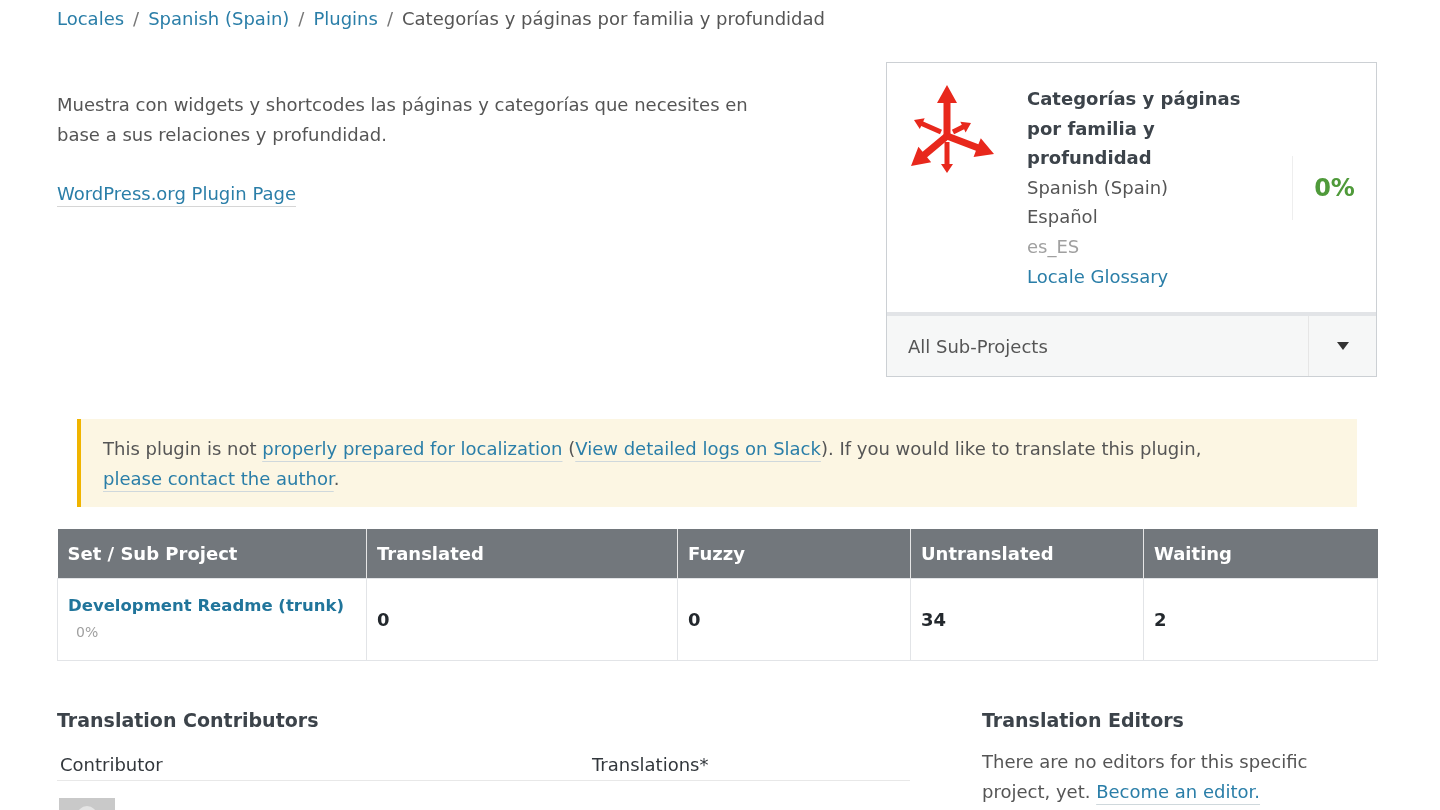  What do you see at coordinates (212, 554) in the screenshot?
I see `column-header: Set / Sub Project` at bounding box center [212, 554].